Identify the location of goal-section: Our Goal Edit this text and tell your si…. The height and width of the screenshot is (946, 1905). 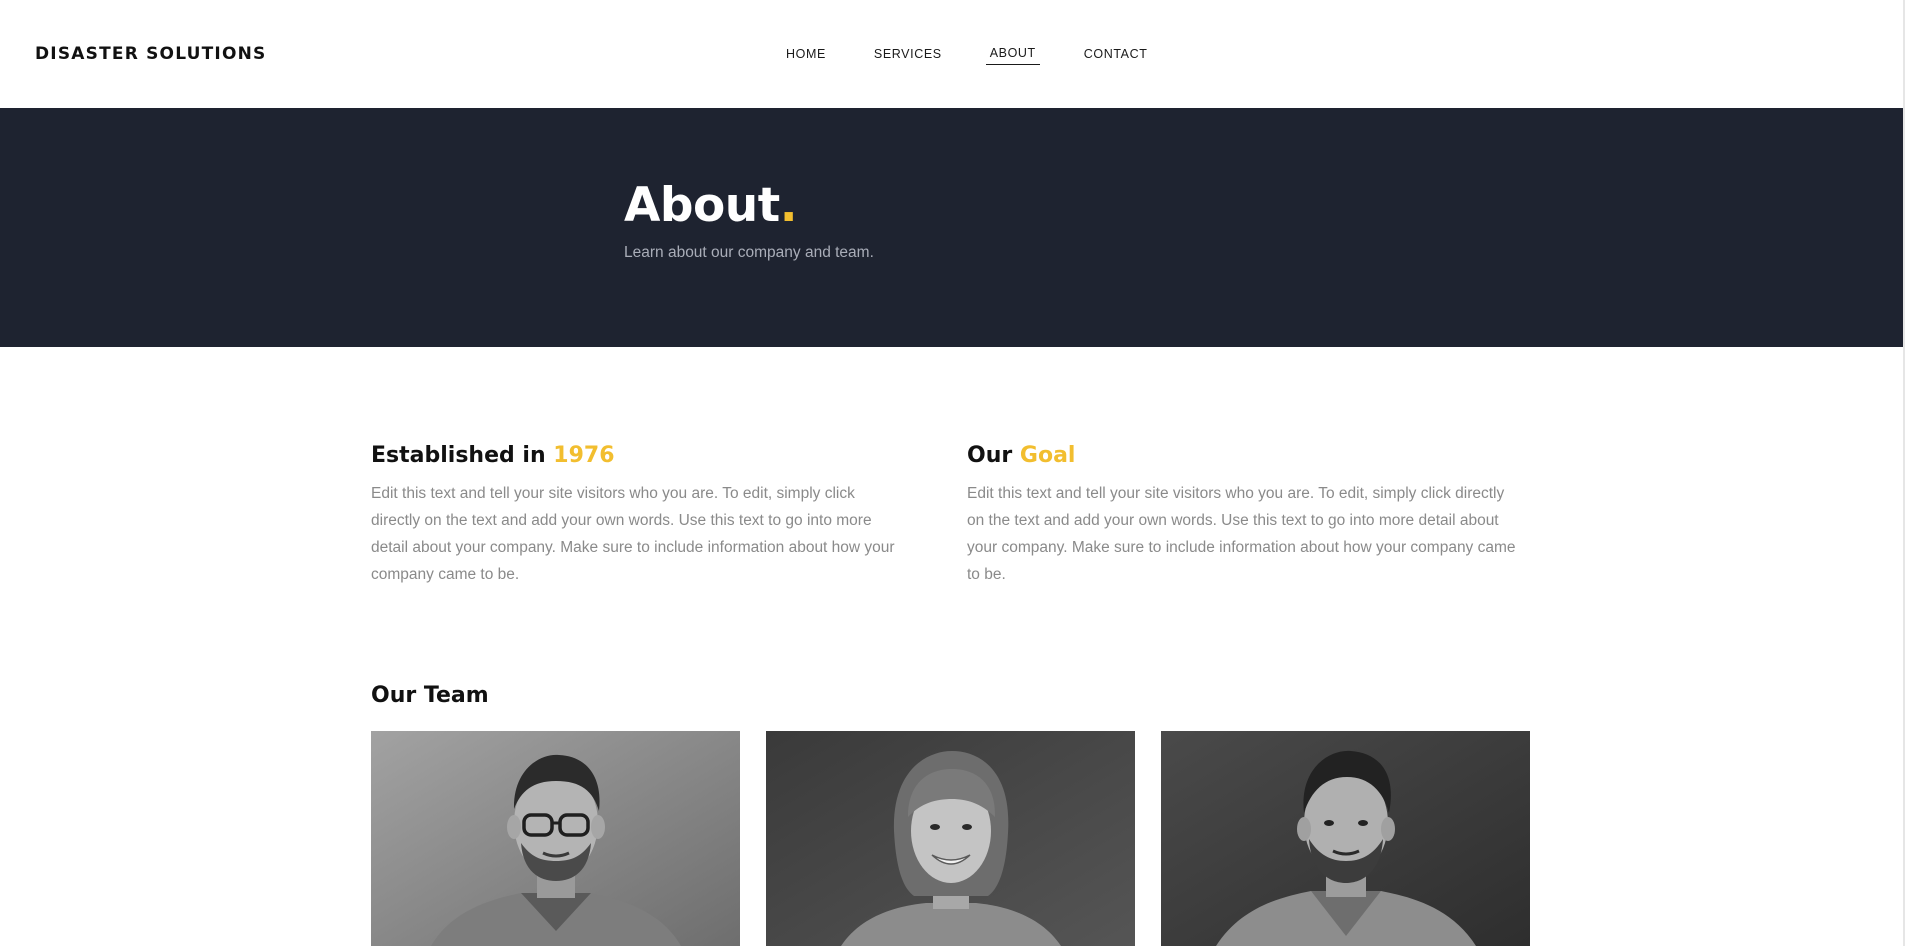
(1244, 515).